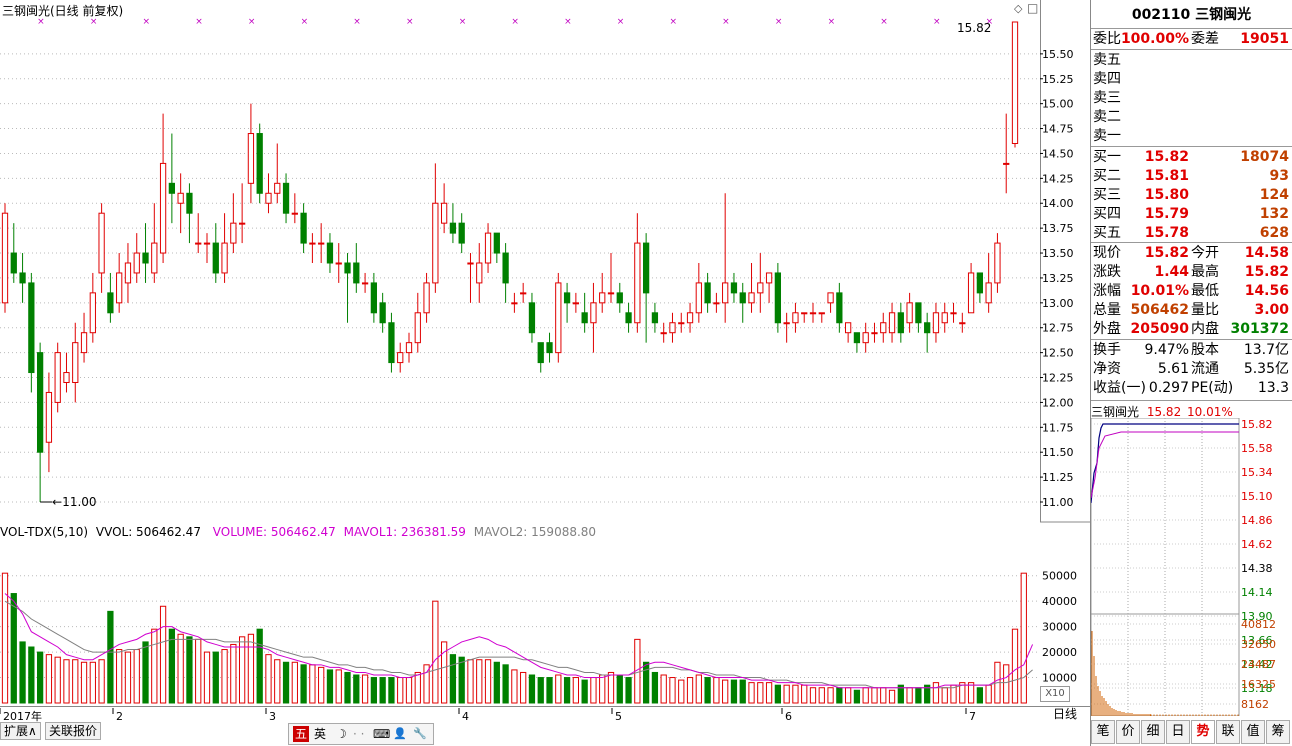 This screenshot has width=1292, height=746. I want to click on panel-tab: 笔, so click(1103, 732).